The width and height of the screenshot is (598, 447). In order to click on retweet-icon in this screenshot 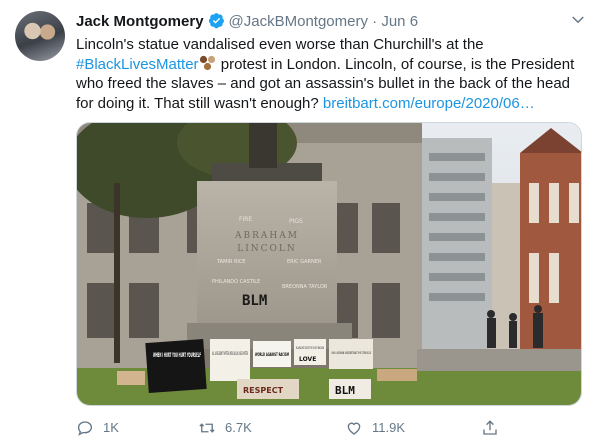, I will do `click(207, 428)`.